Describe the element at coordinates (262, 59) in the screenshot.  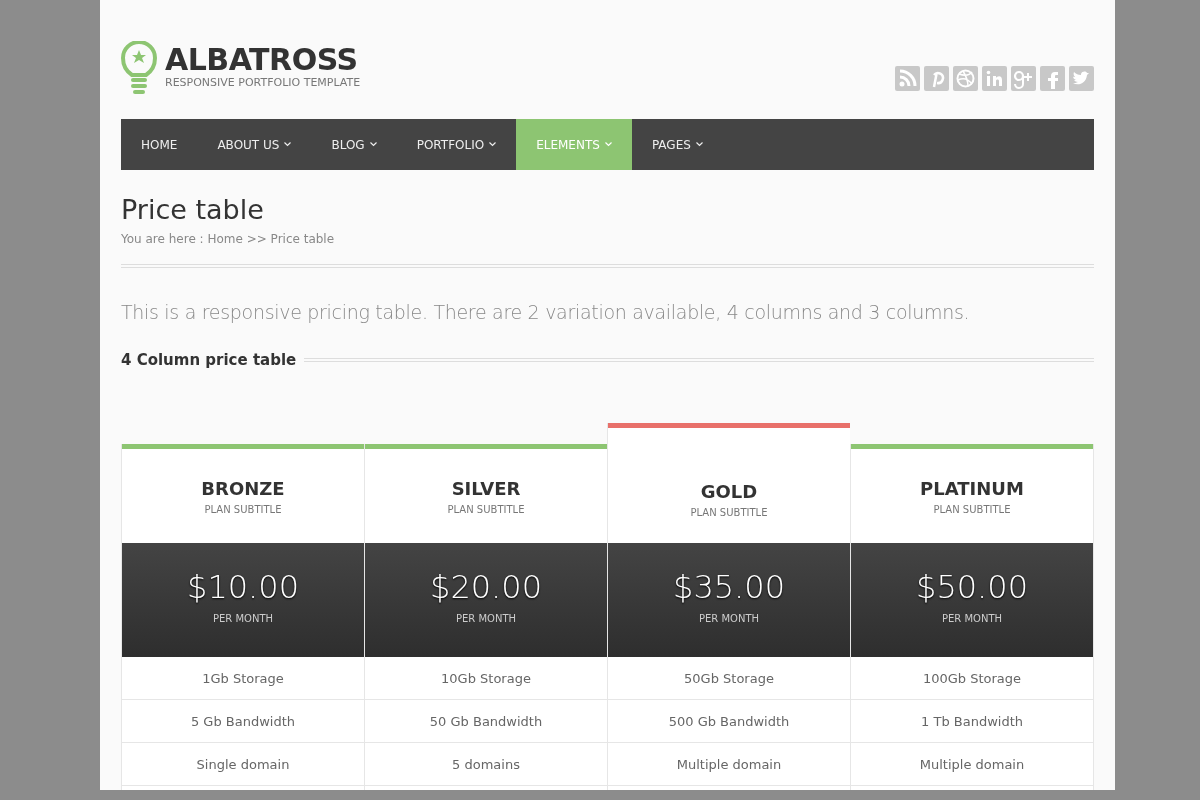
I see `logo-title: ALBATROSS` at that location.